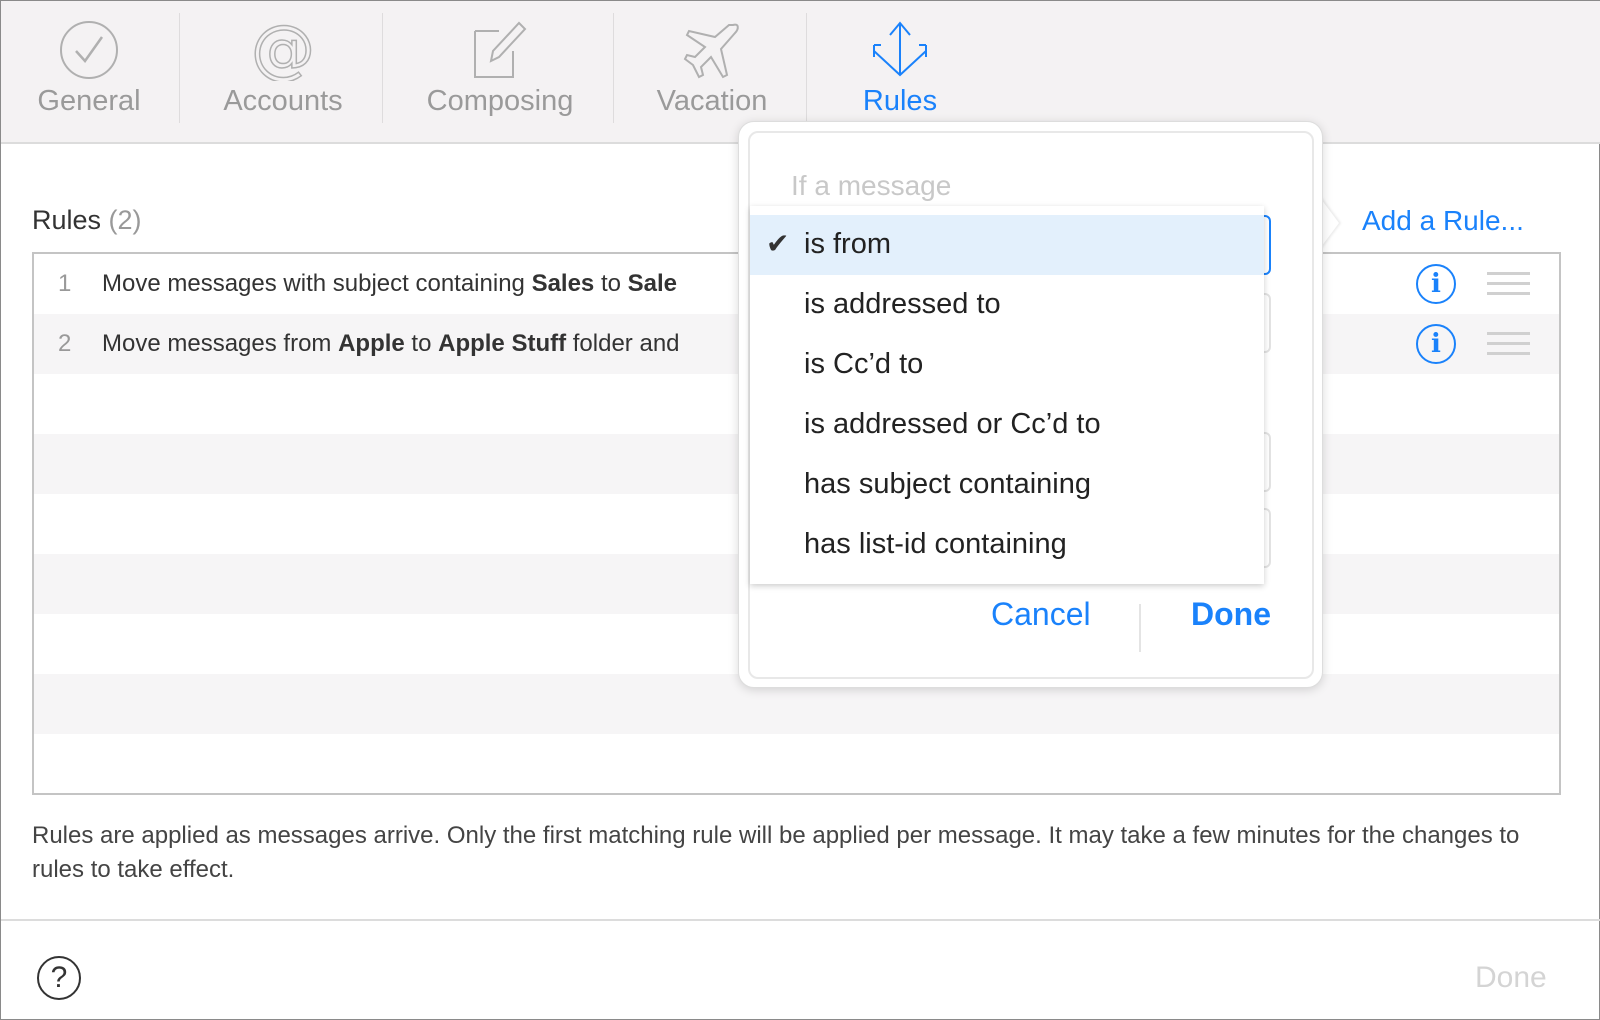  Describe the element at coordinates (1231, 614) in the screenshot. I see `popover-done-button: Done` at that location.